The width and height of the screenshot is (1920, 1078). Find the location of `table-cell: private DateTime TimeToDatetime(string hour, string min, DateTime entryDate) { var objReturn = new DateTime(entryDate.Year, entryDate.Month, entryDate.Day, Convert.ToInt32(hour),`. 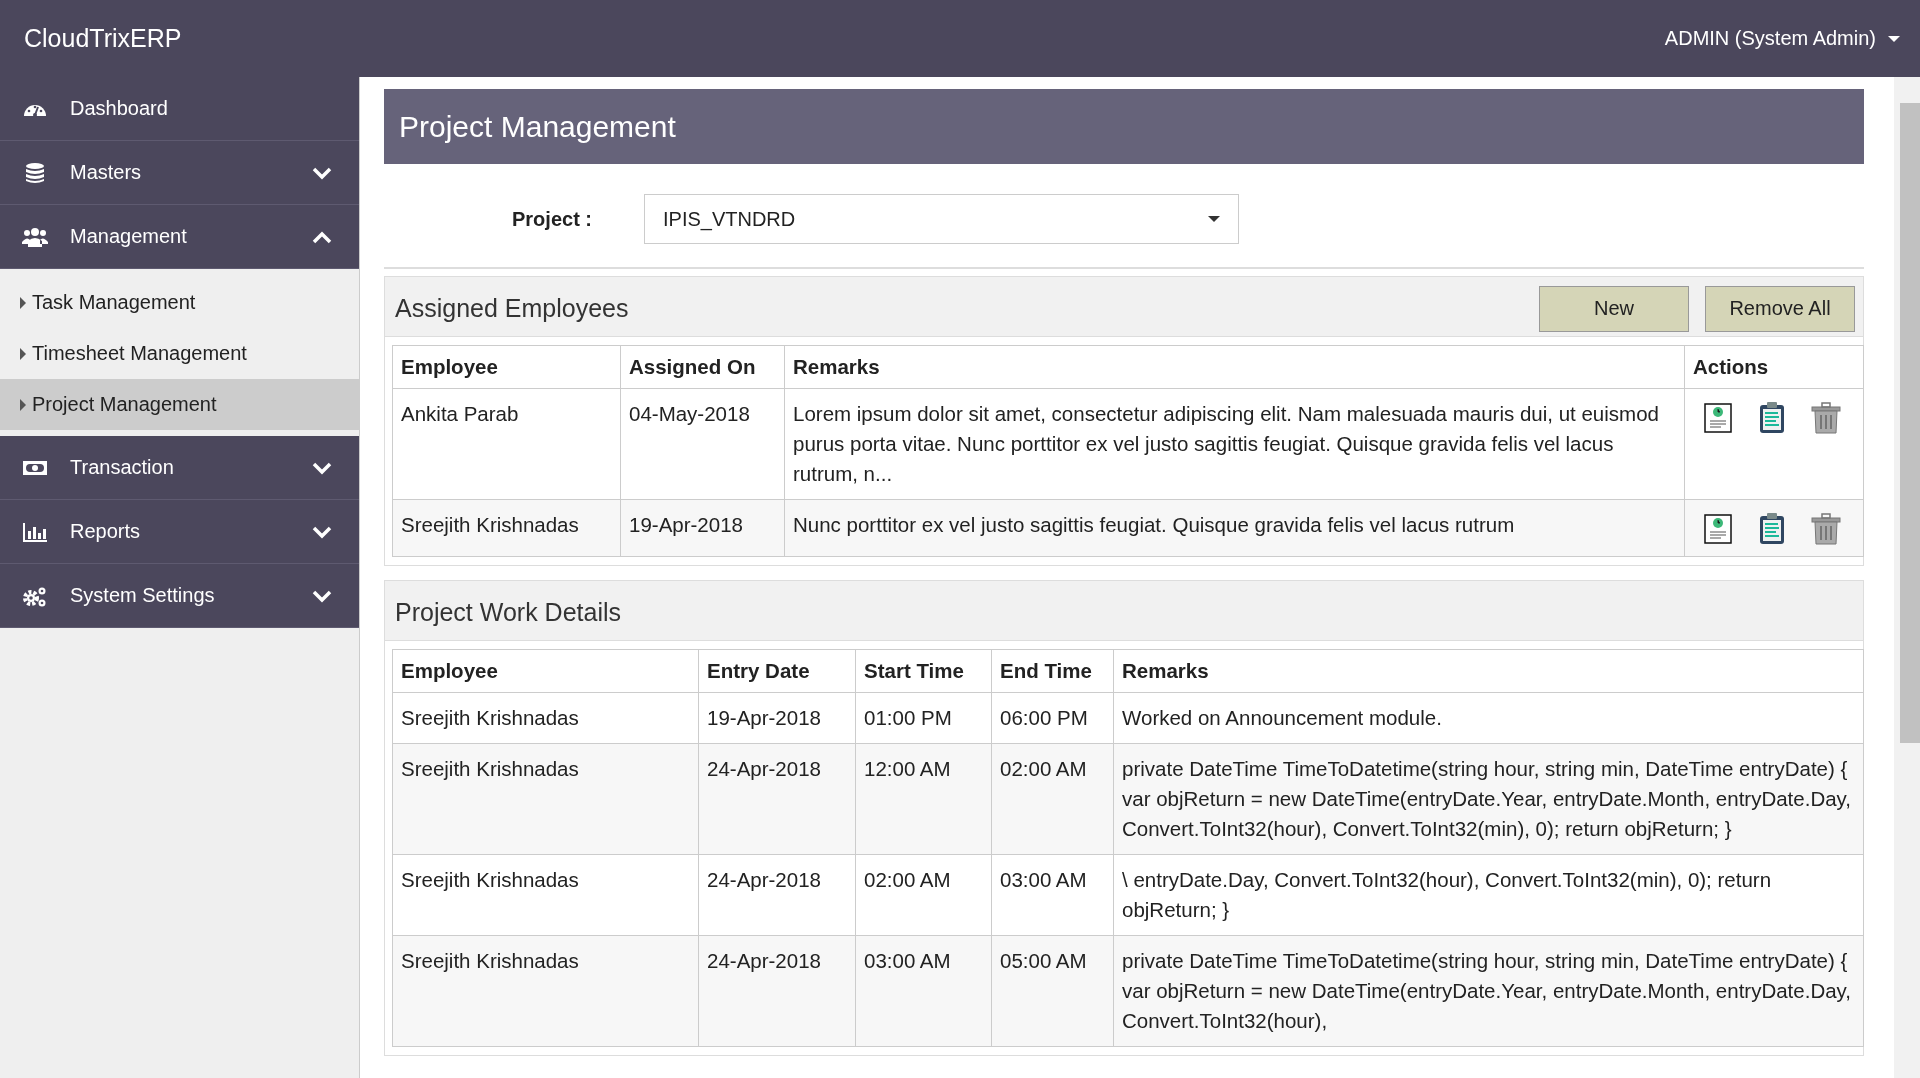

table-cell: private DateTime TimeToDatetime(string hour, string min, DateTime entryDate) { var objReturn = new DateTime(entryDate.Year, entryDate.Month, entryDate.Day, Convert.ToInt32(hour), is located at coordinates (1488, 991).